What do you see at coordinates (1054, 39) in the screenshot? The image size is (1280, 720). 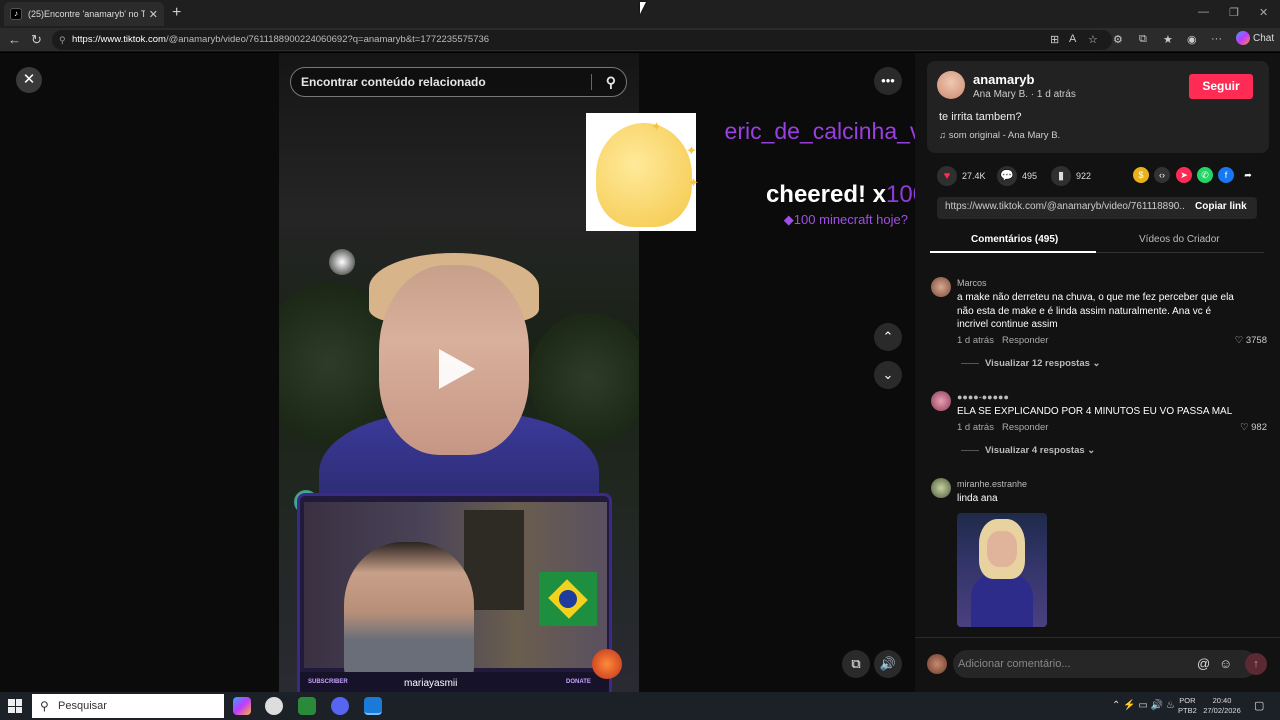 I see `app-available-icon: ⊞` at bounding box center [1054, 39].